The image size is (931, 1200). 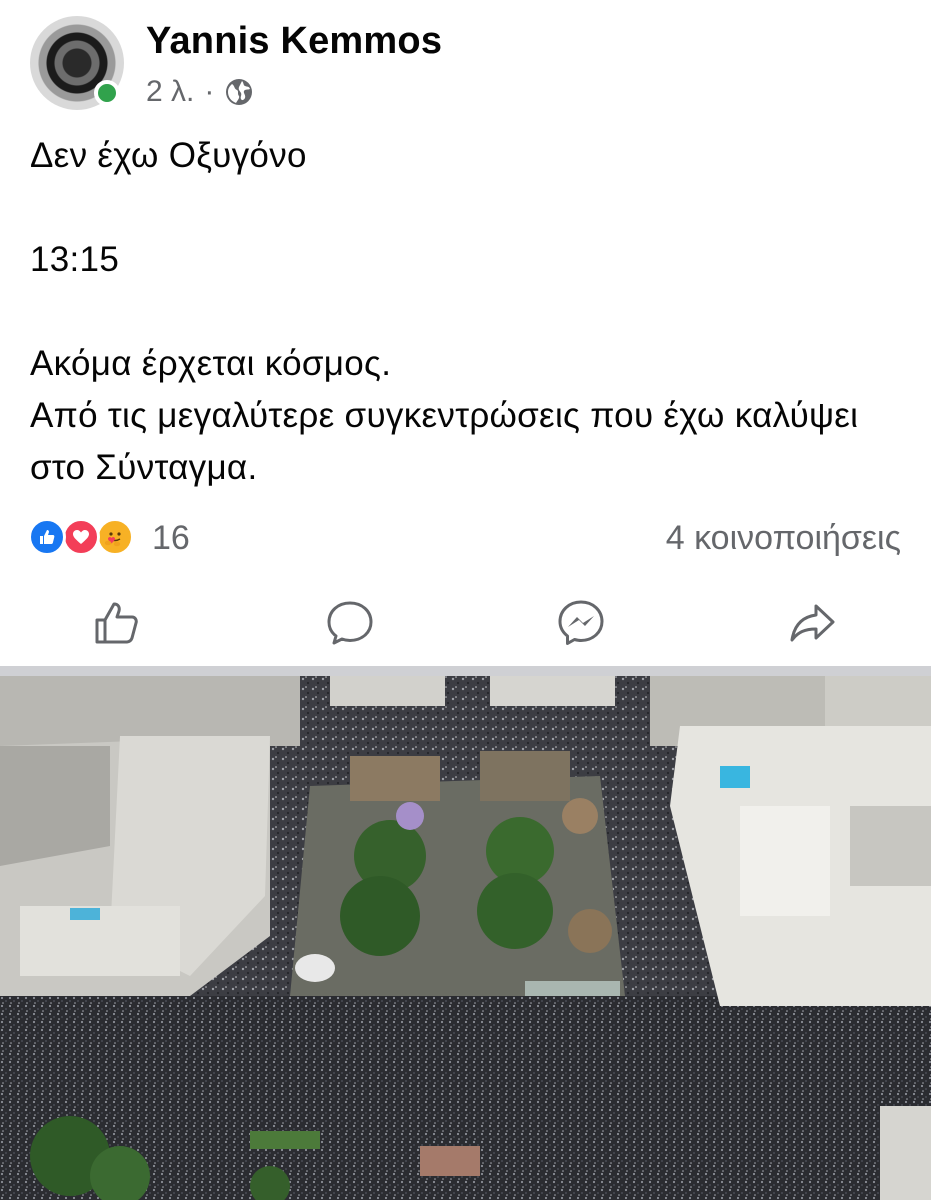 I want to click on send-button, so click(x=581, y=623).